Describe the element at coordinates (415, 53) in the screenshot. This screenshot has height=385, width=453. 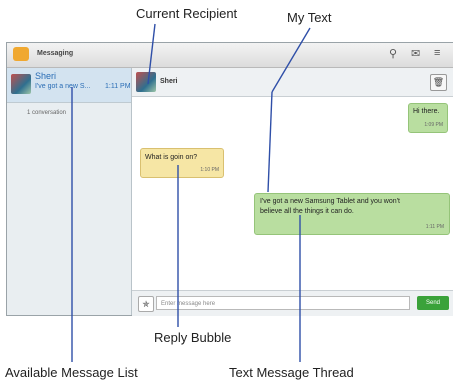
I see `new-message-icon: ✉` at that location.